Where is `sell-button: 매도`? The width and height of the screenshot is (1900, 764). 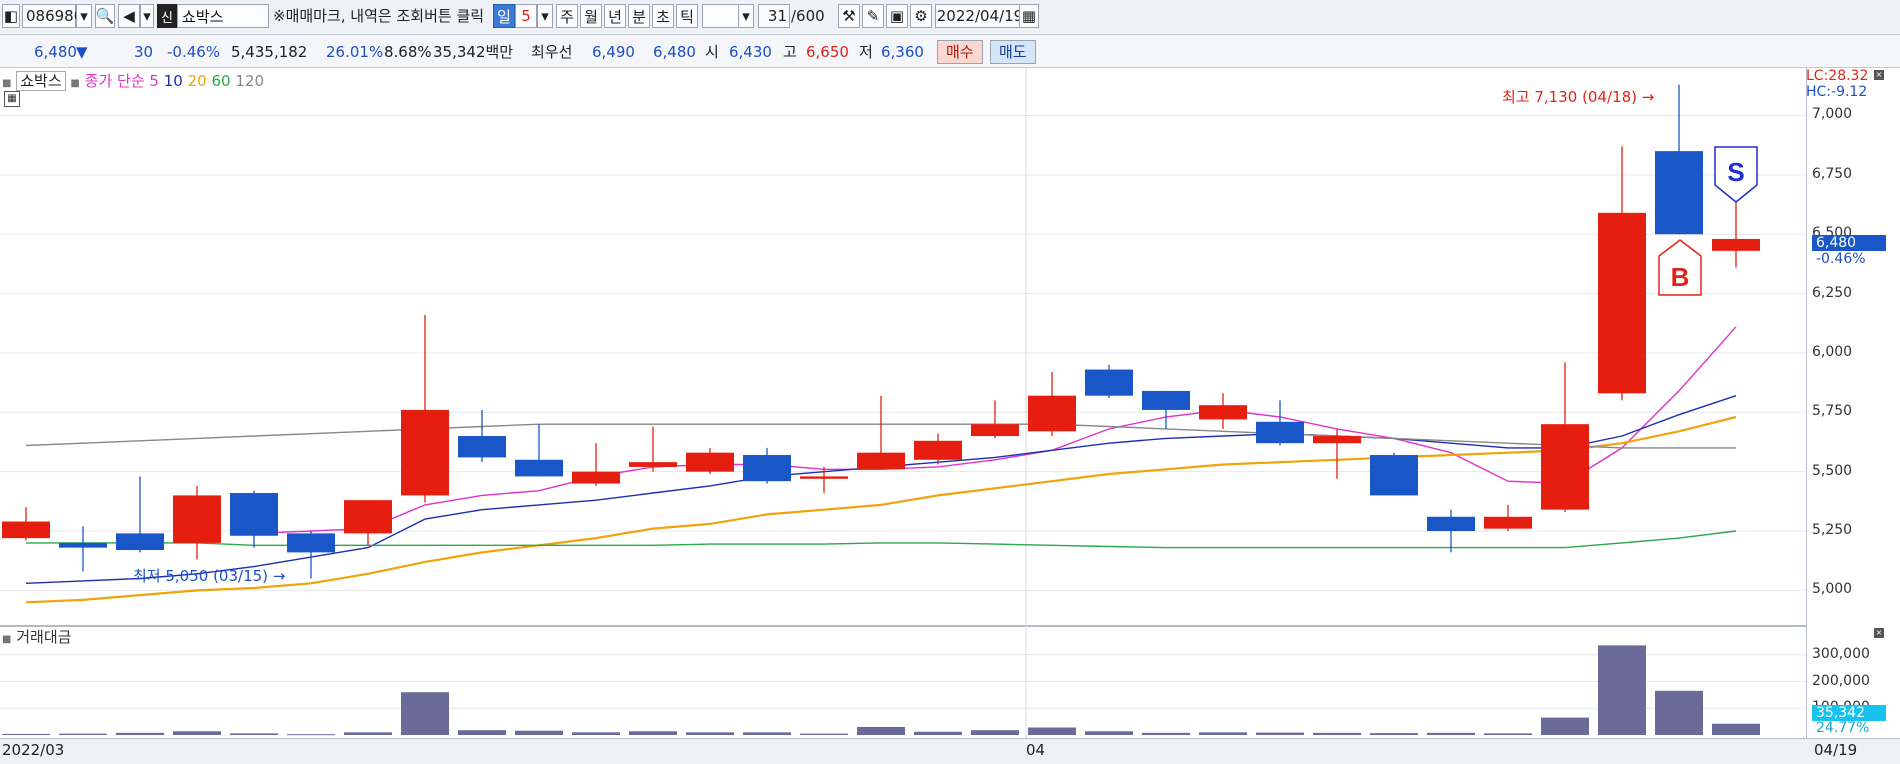 sell-button: 매도 is located at coordinates (1013, 52).